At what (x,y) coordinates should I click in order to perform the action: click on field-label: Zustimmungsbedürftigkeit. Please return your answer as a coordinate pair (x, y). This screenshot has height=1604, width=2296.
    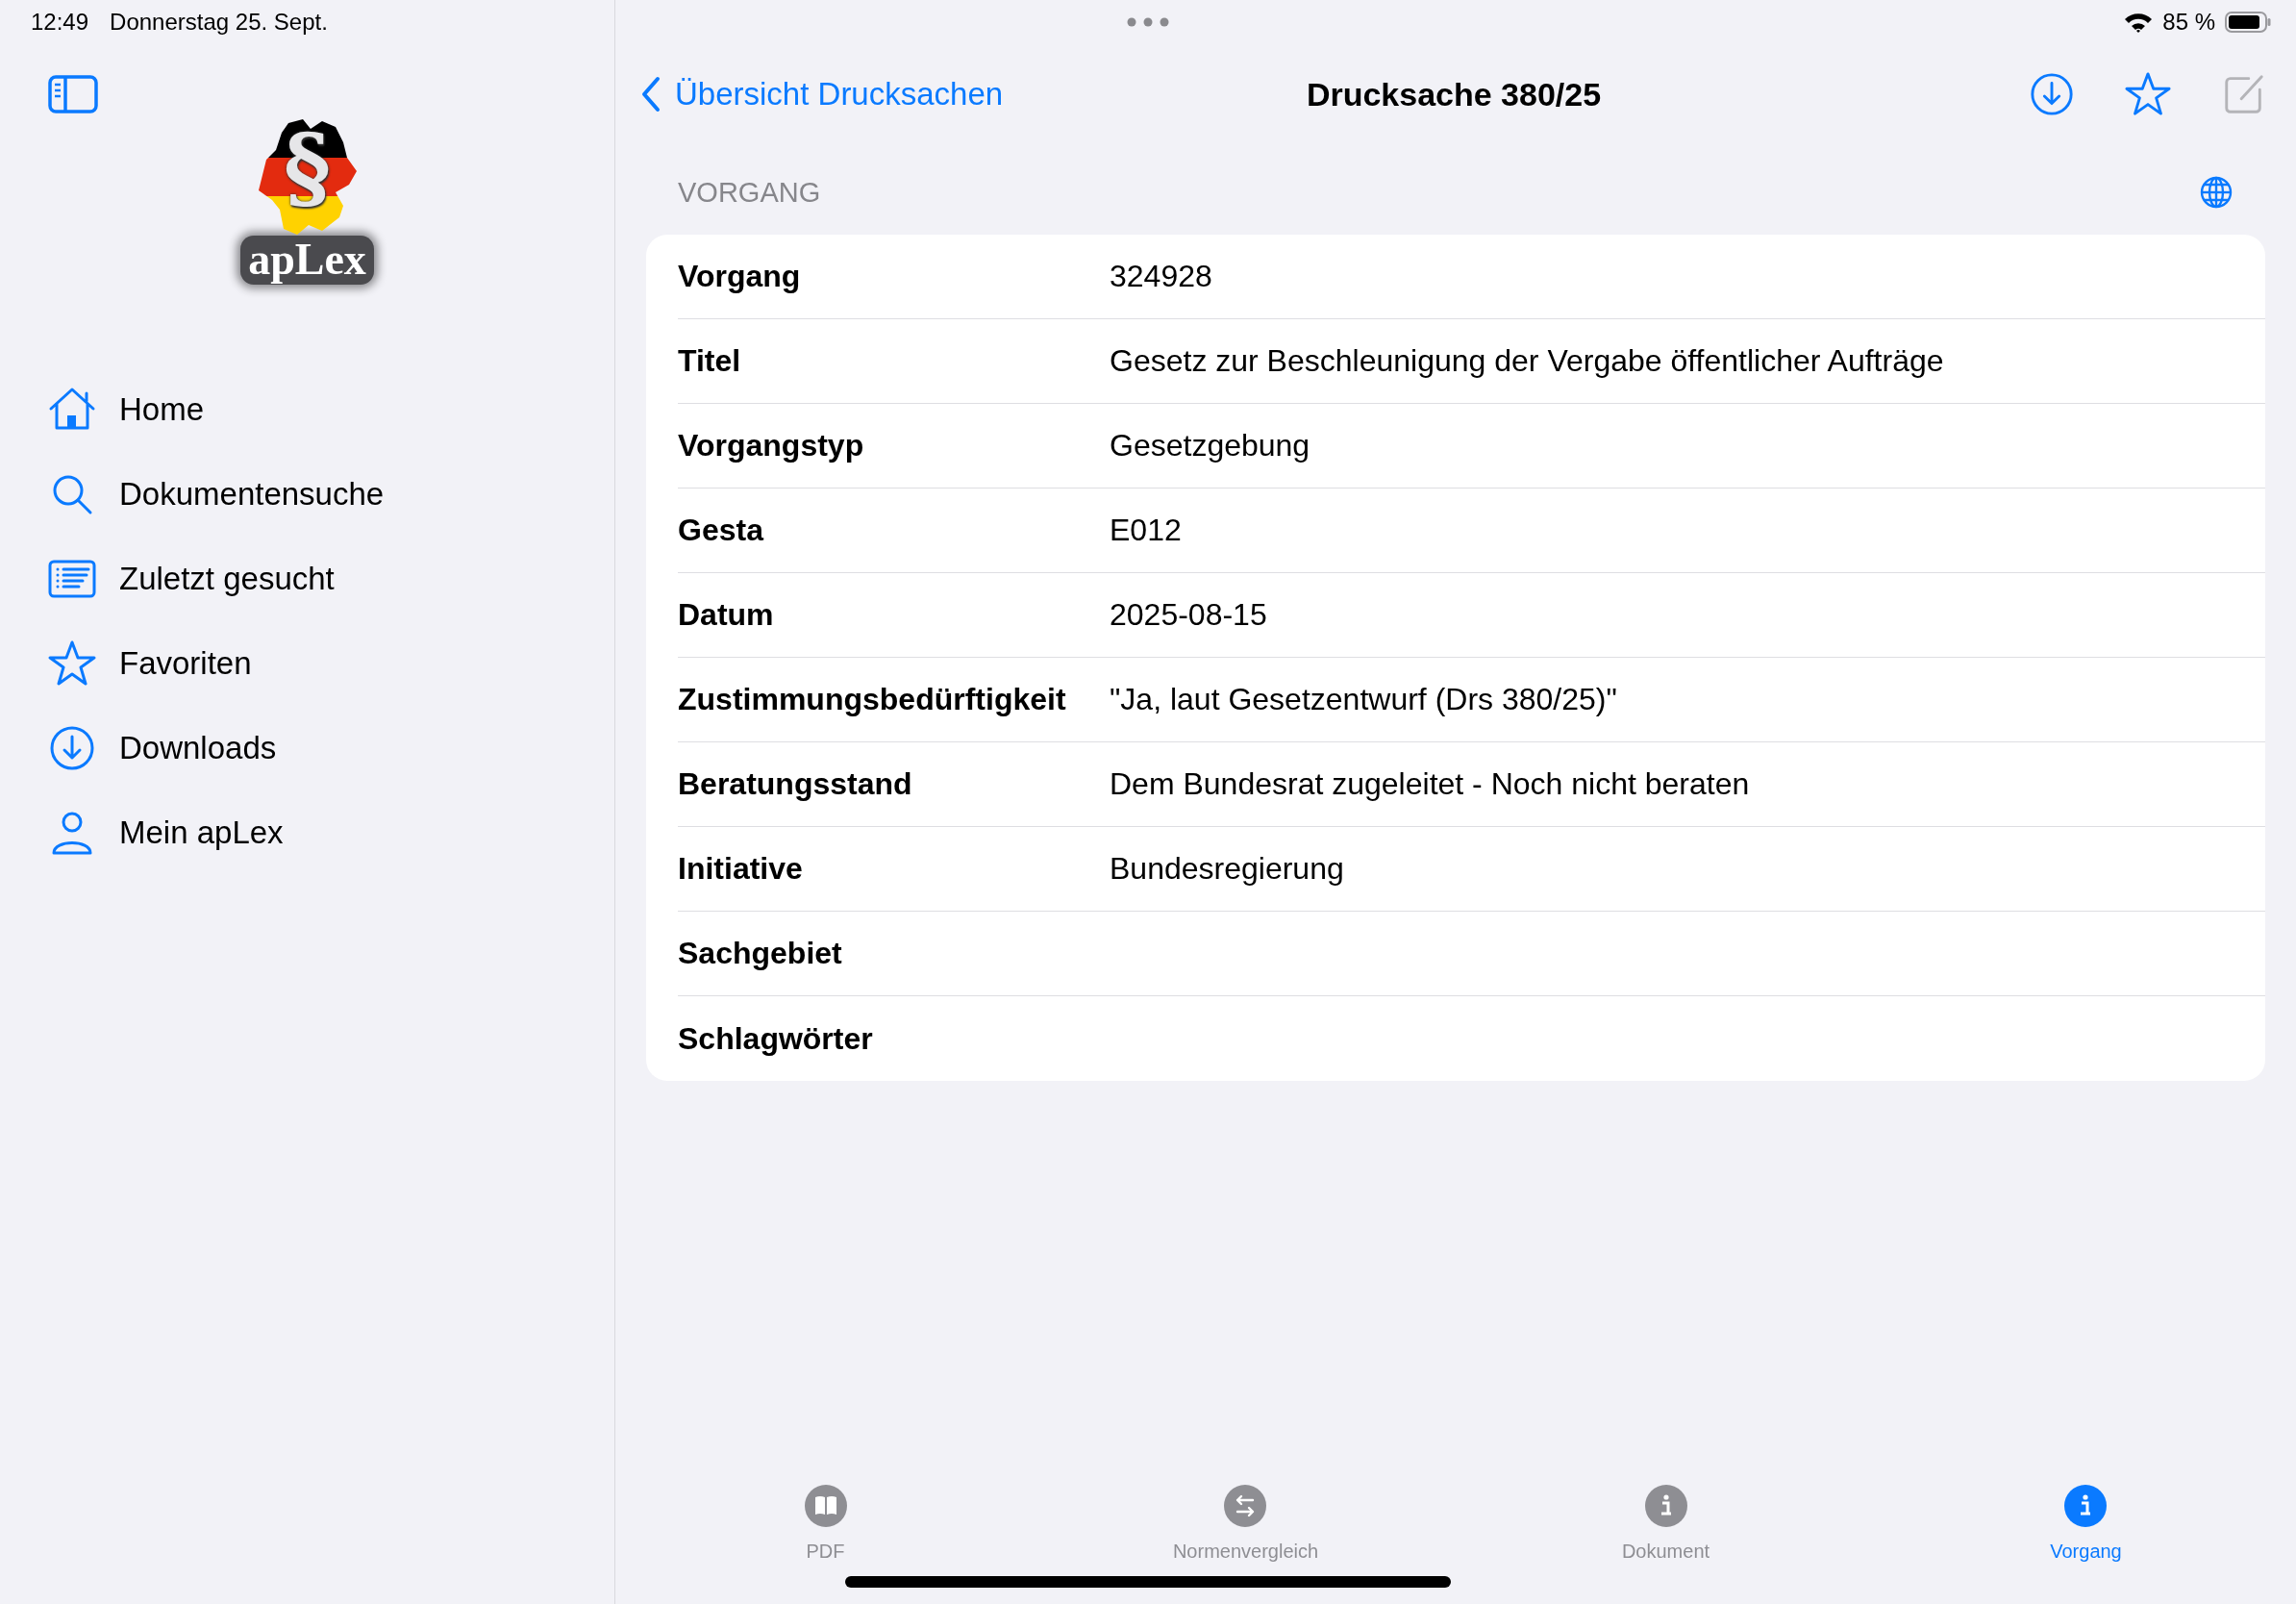
    Looking at the image, I should click on (872, 699).